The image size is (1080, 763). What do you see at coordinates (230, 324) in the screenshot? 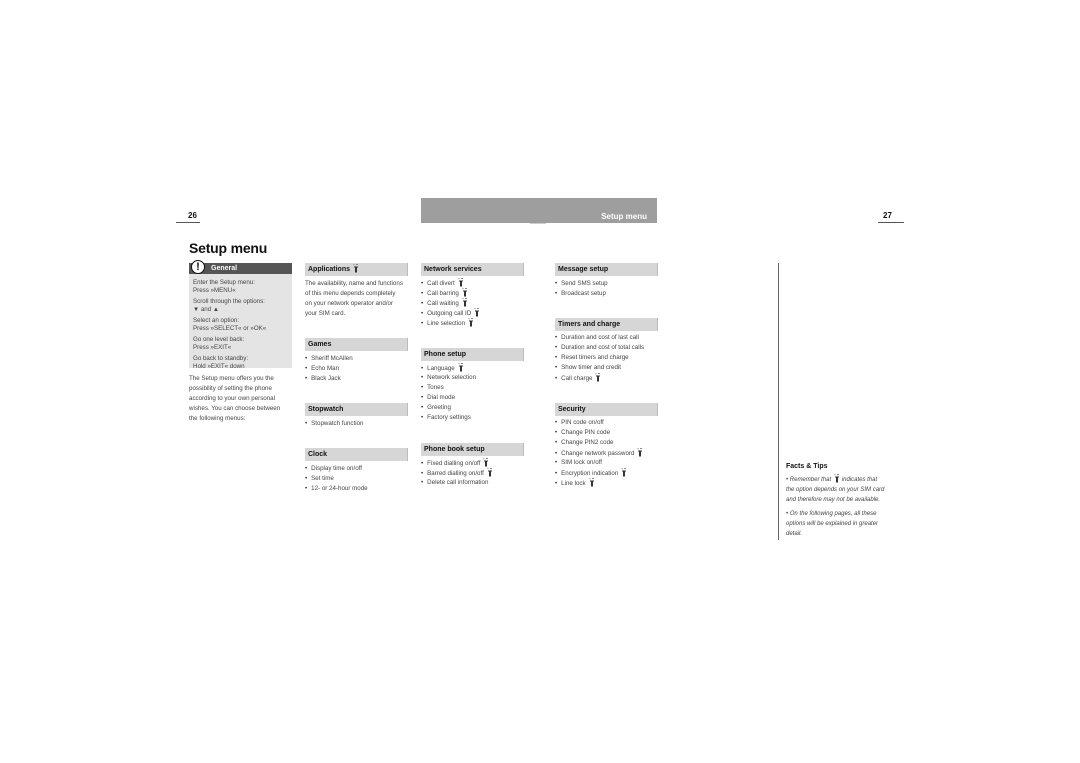
I see `general-instruction: Select an option: Press »SELECT« or »OK«` at bounding box center [230, 324].